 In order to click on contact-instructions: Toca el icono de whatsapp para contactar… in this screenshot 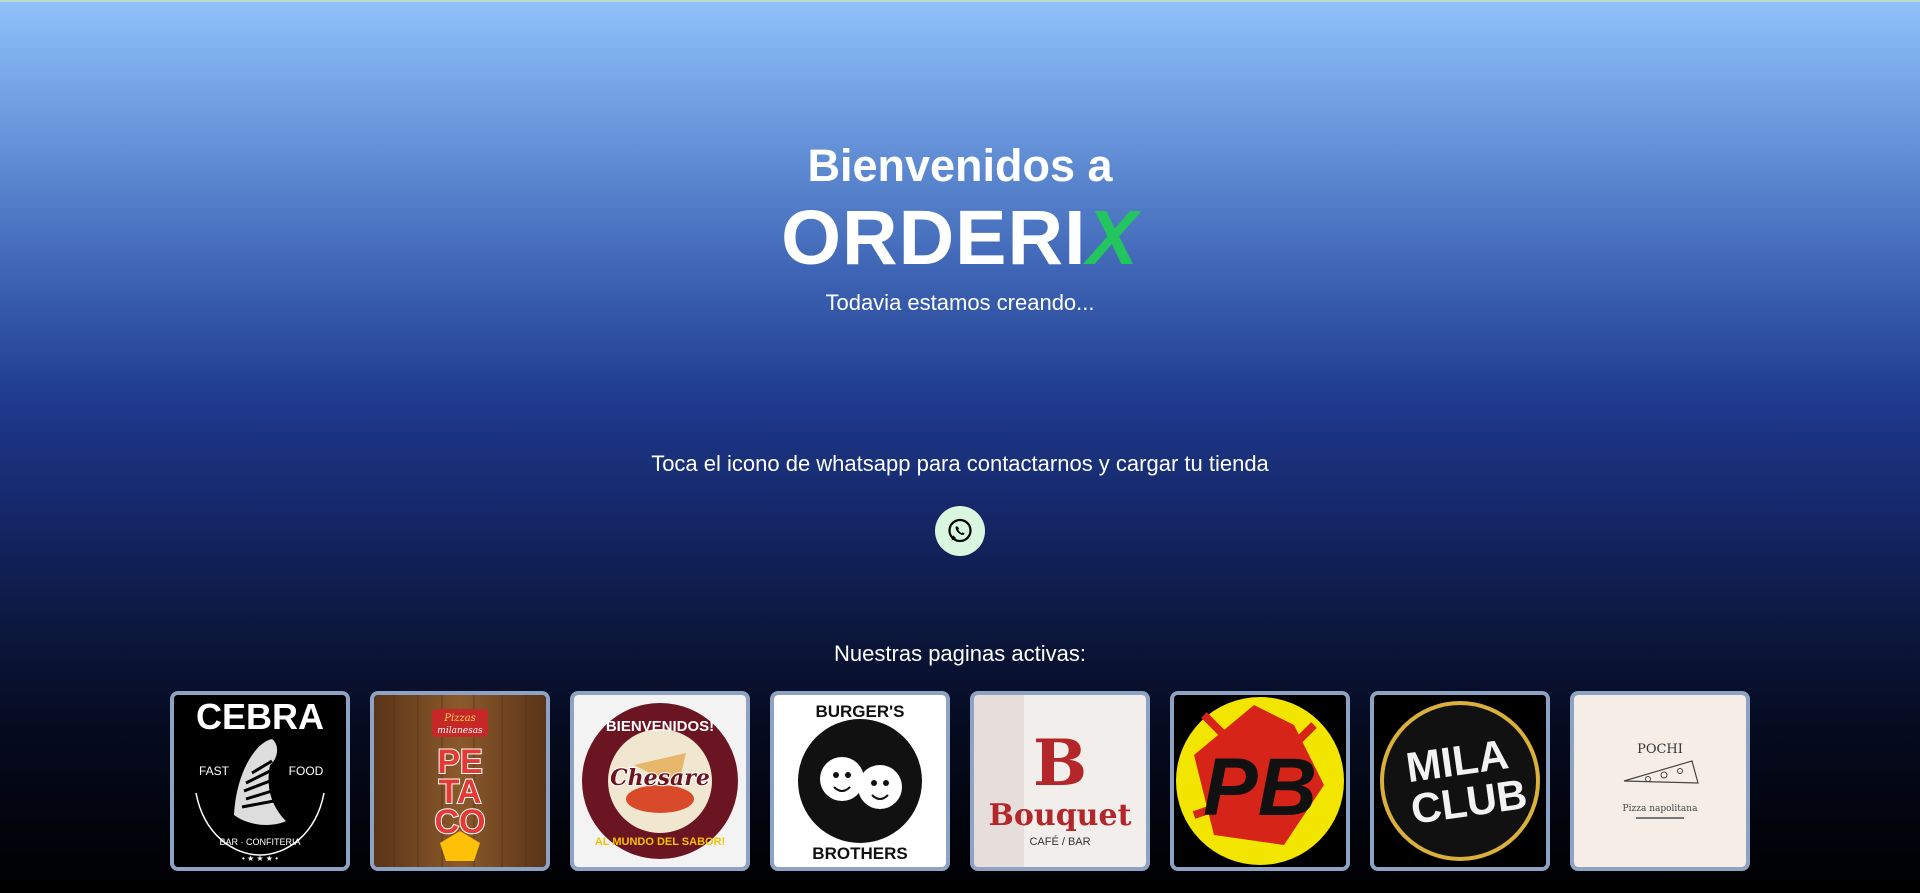, I will do `click(960, 463)`.